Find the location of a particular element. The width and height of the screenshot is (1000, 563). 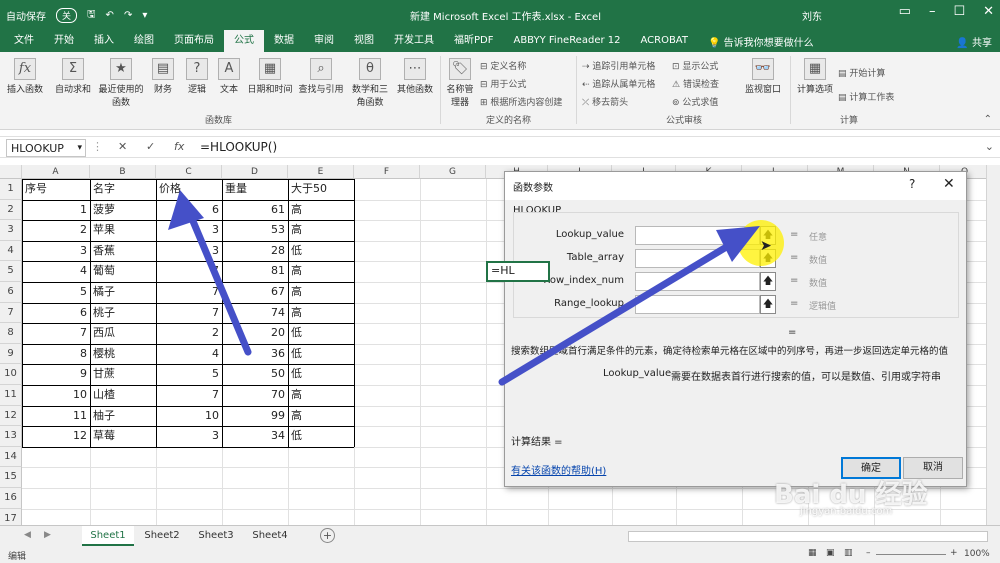

select-all-corner is located at coordinates (11, 172).